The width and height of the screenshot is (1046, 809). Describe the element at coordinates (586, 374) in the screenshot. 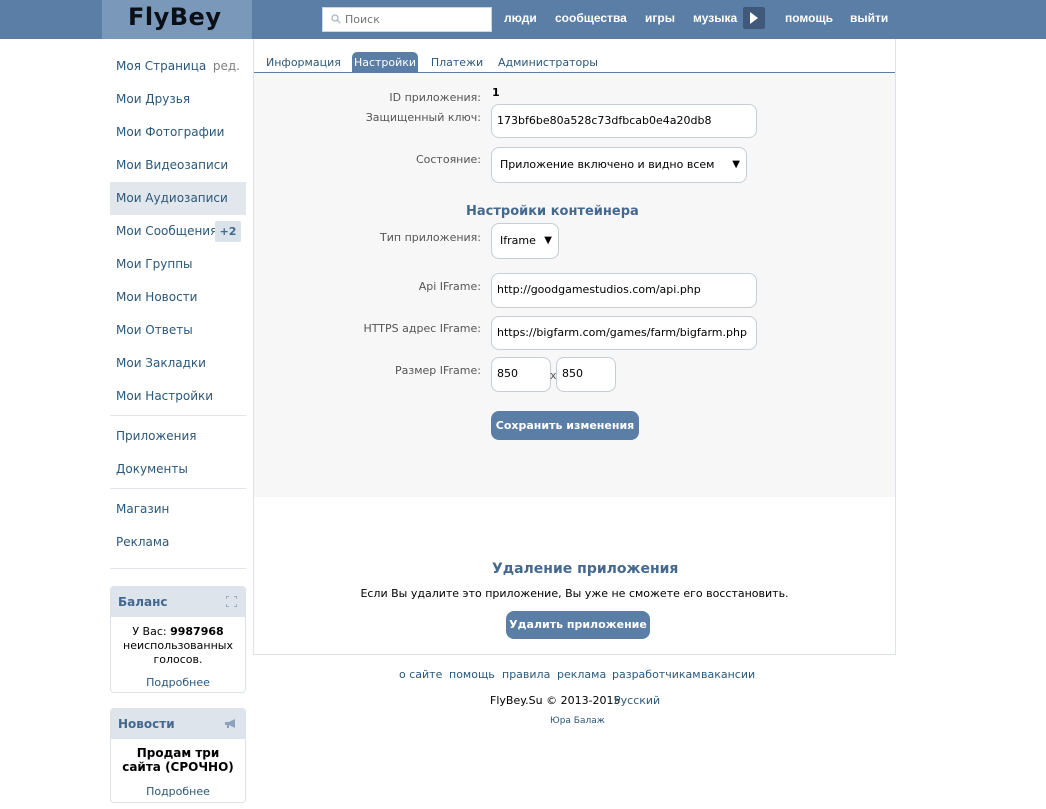

I see `iframe-height-field: 850` at that location.